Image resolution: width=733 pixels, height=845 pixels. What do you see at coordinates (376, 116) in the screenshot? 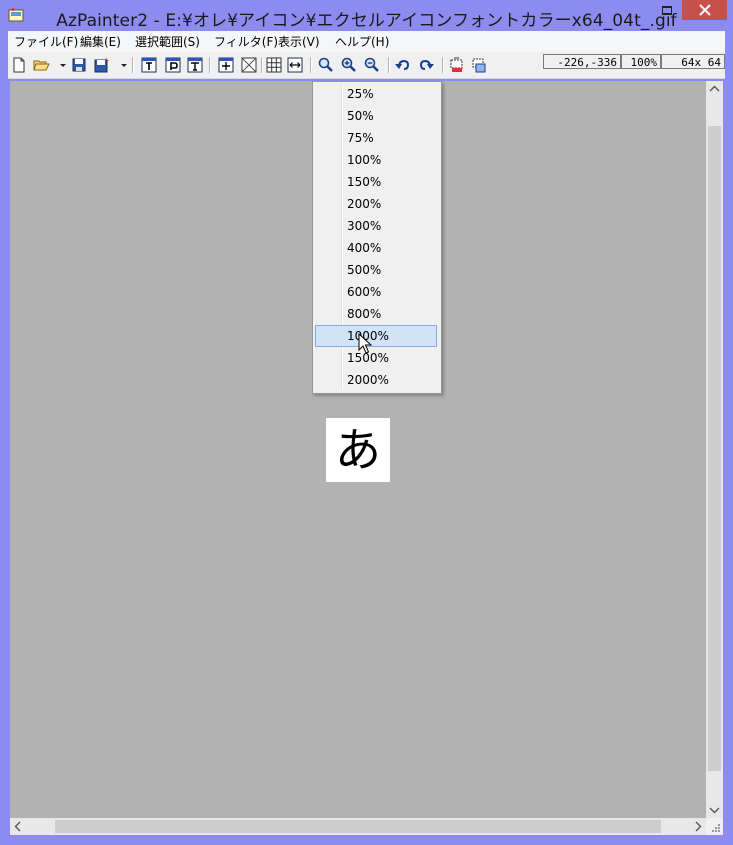
I see `zoom-option: 50%` at bounding box center [376, 116].